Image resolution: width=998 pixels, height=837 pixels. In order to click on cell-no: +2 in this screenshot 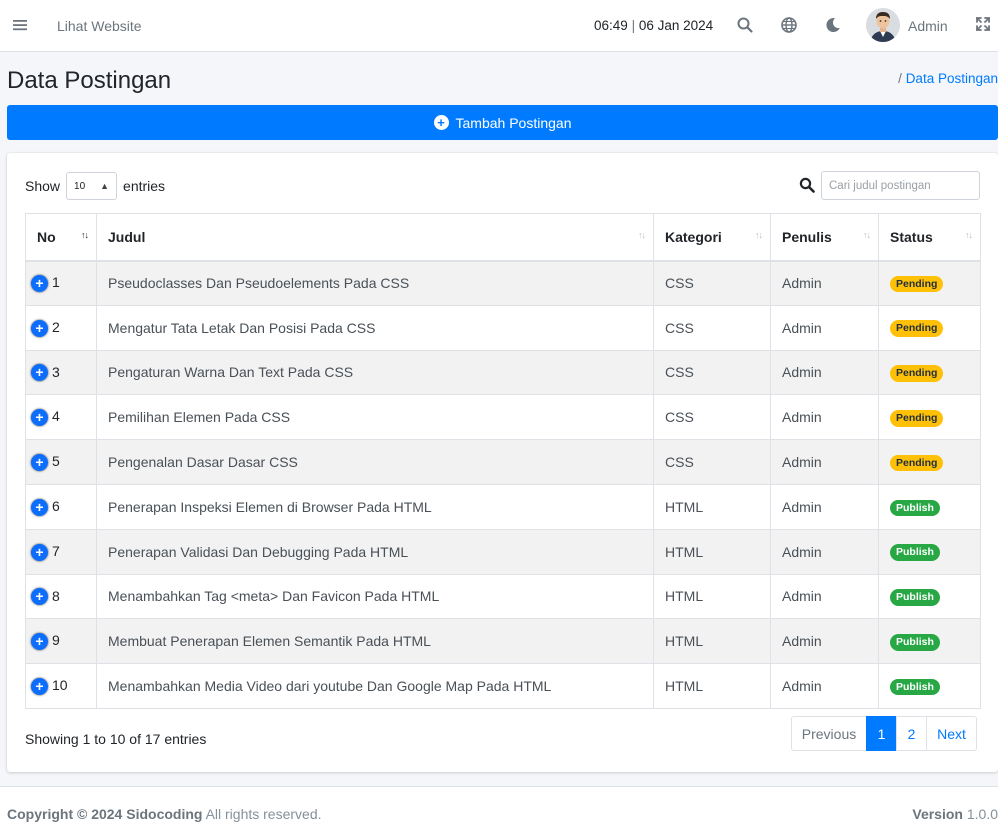, I will do `click(61, 327)`.